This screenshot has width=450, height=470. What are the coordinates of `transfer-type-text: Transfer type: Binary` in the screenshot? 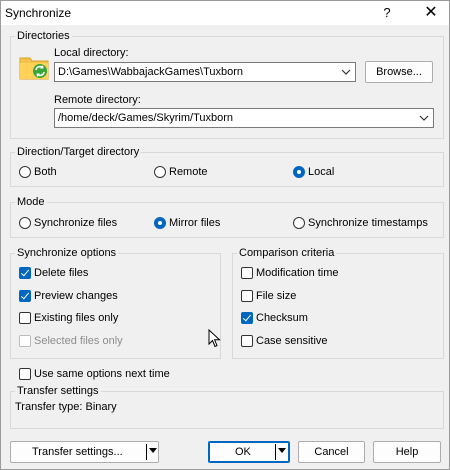 It's located at (66, 407).